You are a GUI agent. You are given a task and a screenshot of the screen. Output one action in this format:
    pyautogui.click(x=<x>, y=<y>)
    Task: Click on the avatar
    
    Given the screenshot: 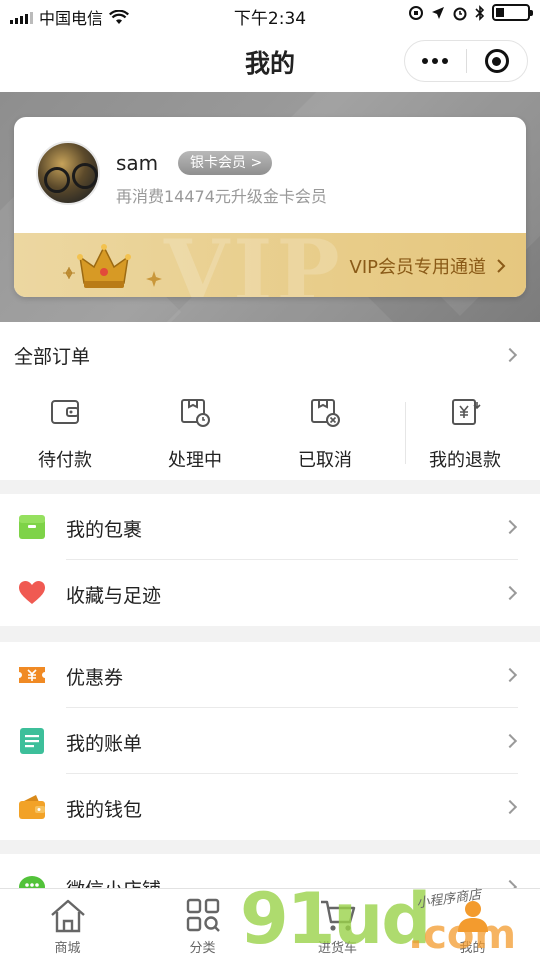 What is the action you would take?
    pyautogui.click(x=68, y=173)
    